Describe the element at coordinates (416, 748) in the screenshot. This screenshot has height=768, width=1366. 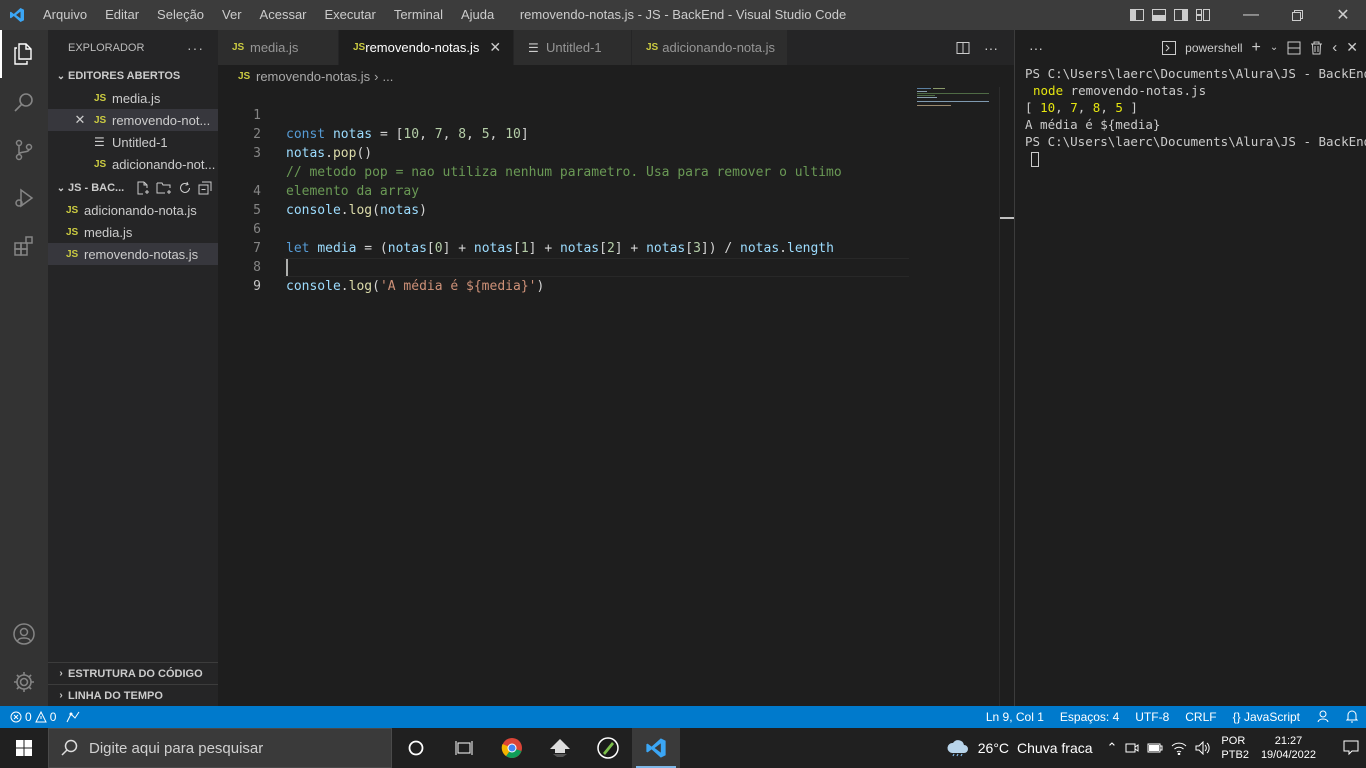
I see `cortana-icon` at that location.